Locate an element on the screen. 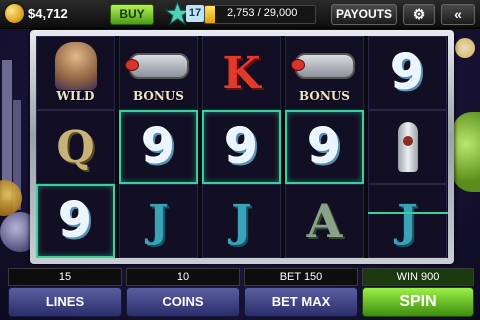  reel-3: K 9 J is located at coordinates (241, 147).